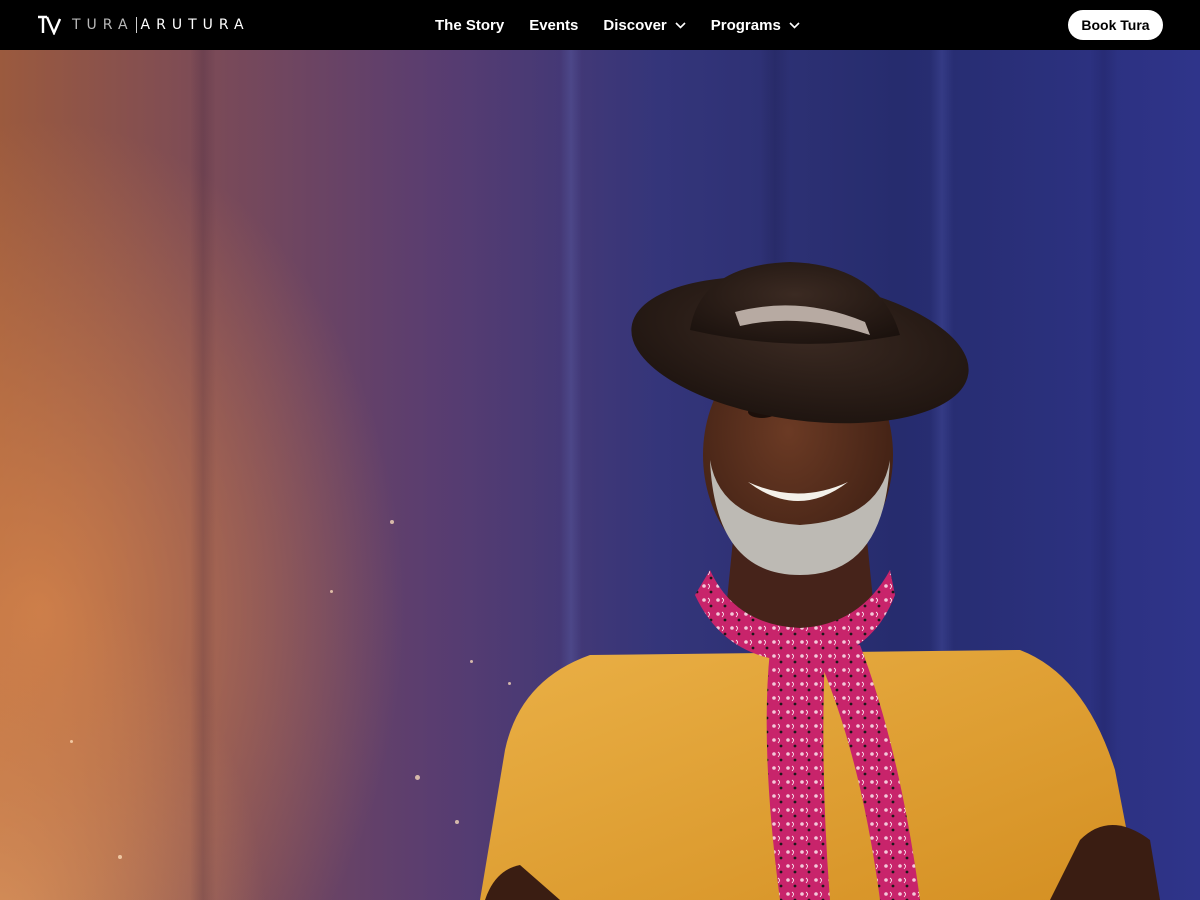 Image resolution: width=1200 pixels, height=900 pixels. Describe the element at coordinates (1115, 25) in the screenshot. I see `book-tura-button: Book Tura` at that location.